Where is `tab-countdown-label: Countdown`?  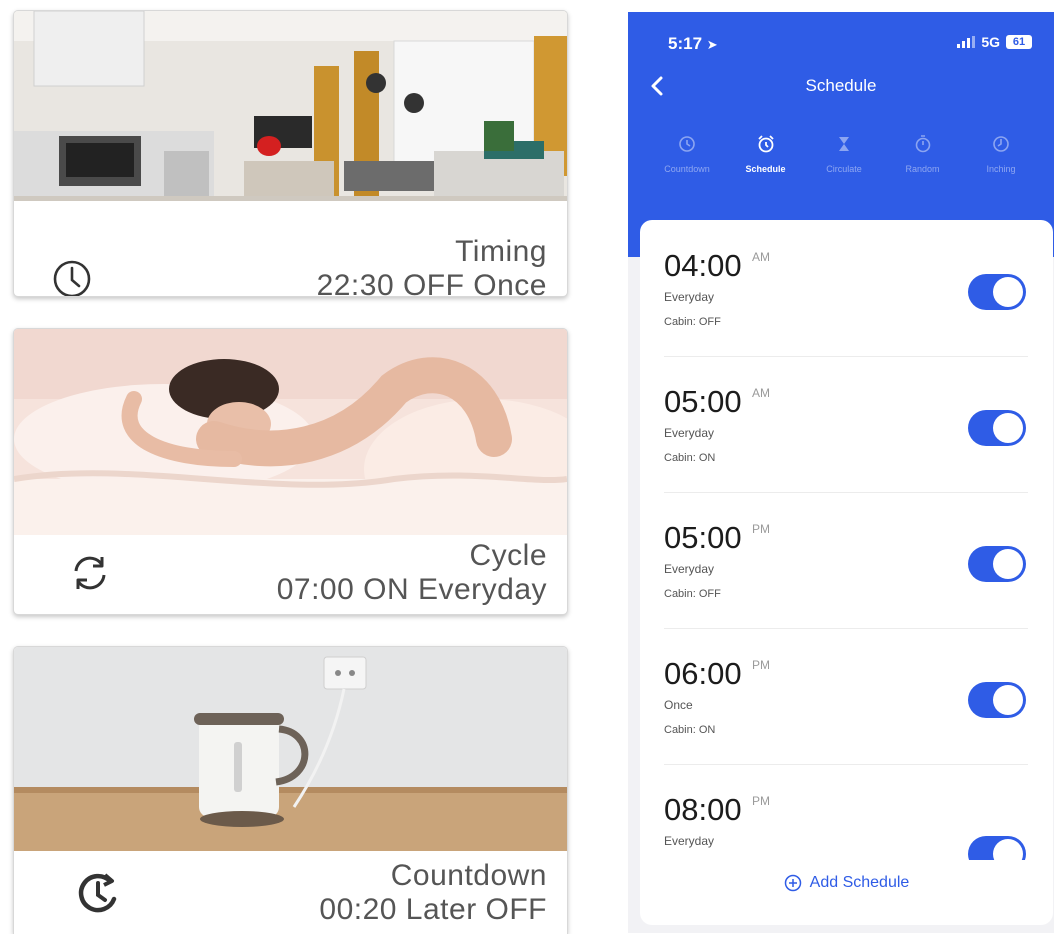
tab-countdown-label: Countdown is located at coordinates (687, 169).